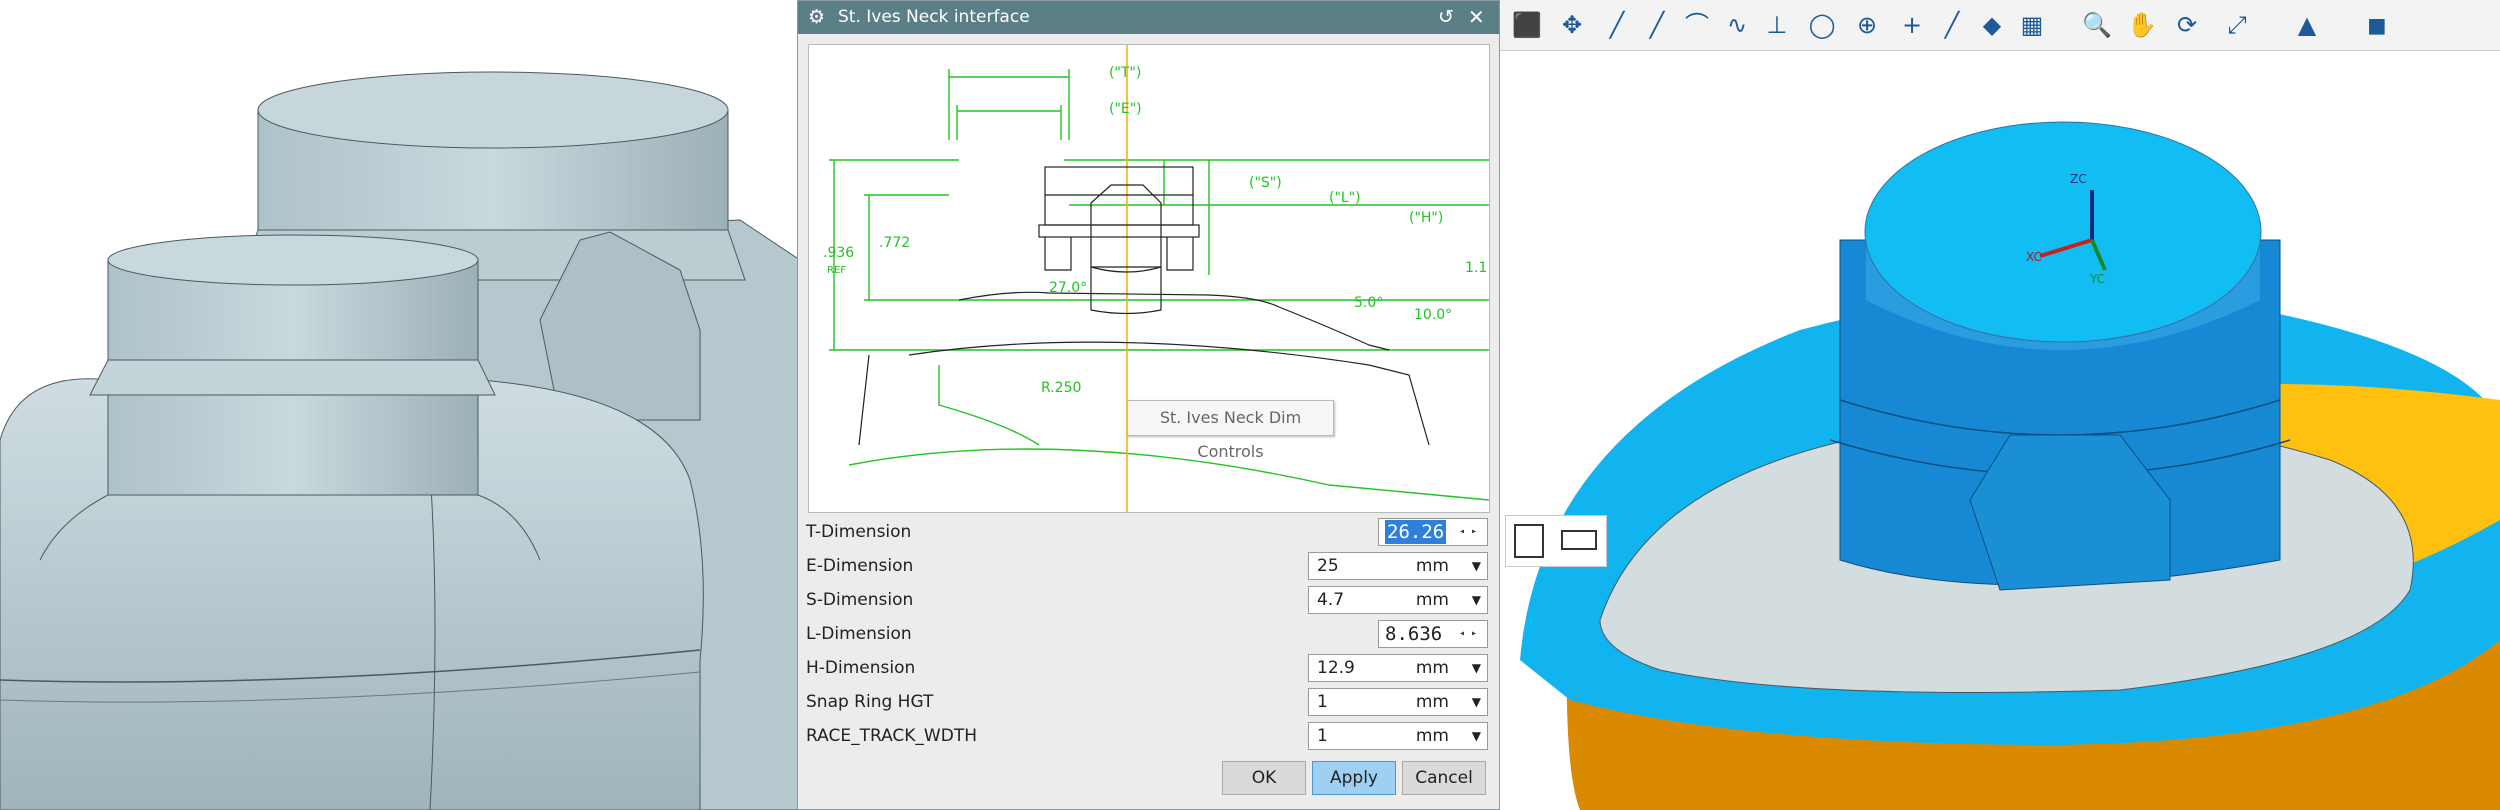 This screenshot has width=2500, height=810. Describe the element at coordinates (1527, 25) in the screenshot. I see `cube-icon: ⬛` at that location.